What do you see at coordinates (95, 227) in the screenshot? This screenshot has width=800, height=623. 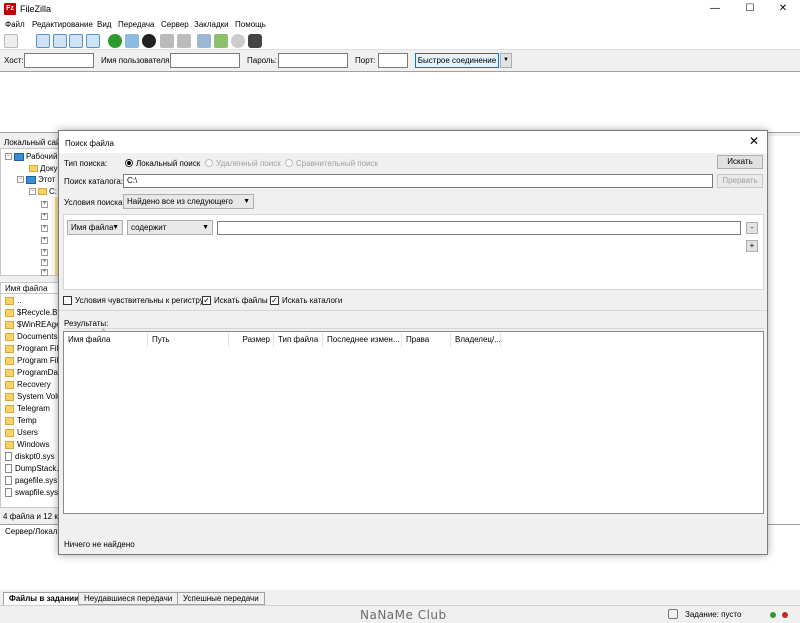 I see `rule-field-select: Имя файла ▼` at bounding box center [95, 227].